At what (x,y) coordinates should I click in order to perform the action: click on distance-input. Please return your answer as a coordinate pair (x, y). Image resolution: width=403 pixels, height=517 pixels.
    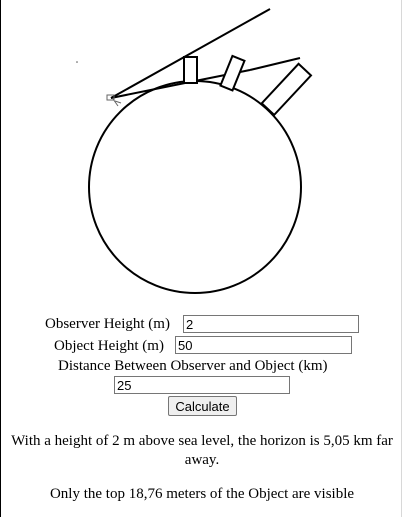
    Looking at the image, I should click on (202, 385).